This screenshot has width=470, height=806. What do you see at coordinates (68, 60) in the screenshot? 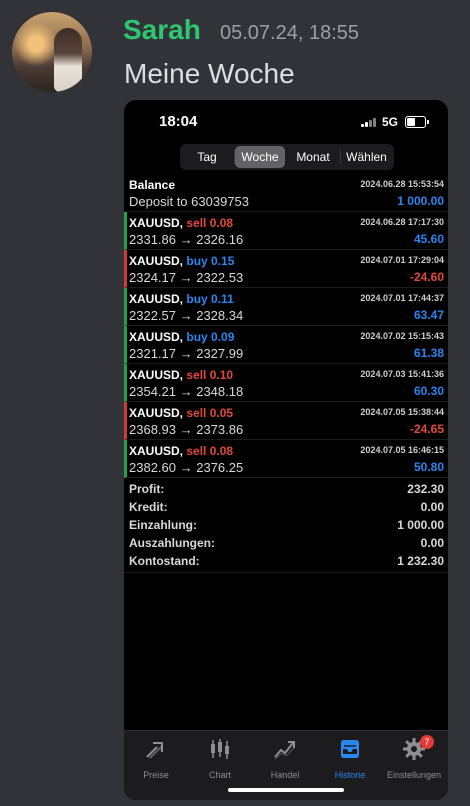
I see `avatar-figure` at bounding box center [68, 60].